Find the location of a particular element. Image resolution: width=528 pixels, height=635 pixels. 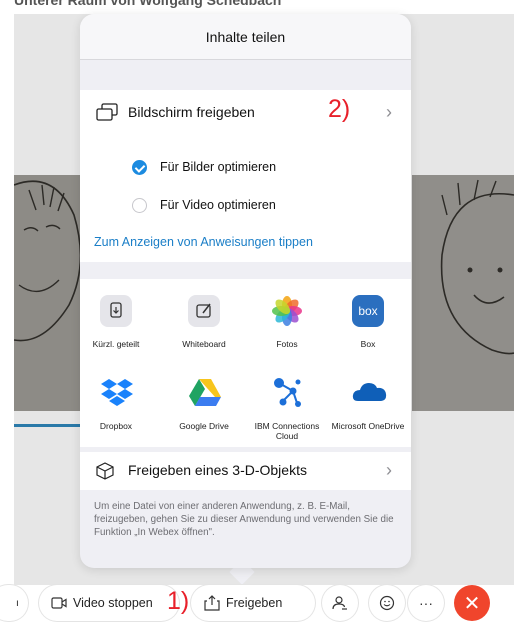

photos-icon is located at coordinates (287, 311).